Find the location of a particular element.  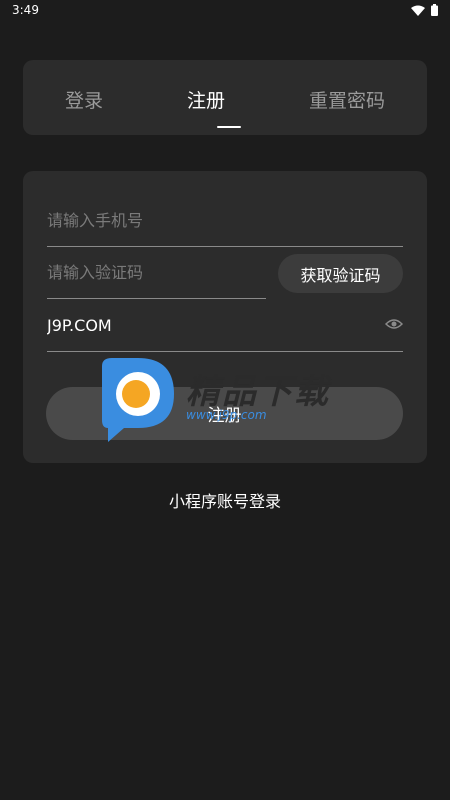

watermark-logo: 精品下载 www.j9p.com is located at coordinates (228, 401).